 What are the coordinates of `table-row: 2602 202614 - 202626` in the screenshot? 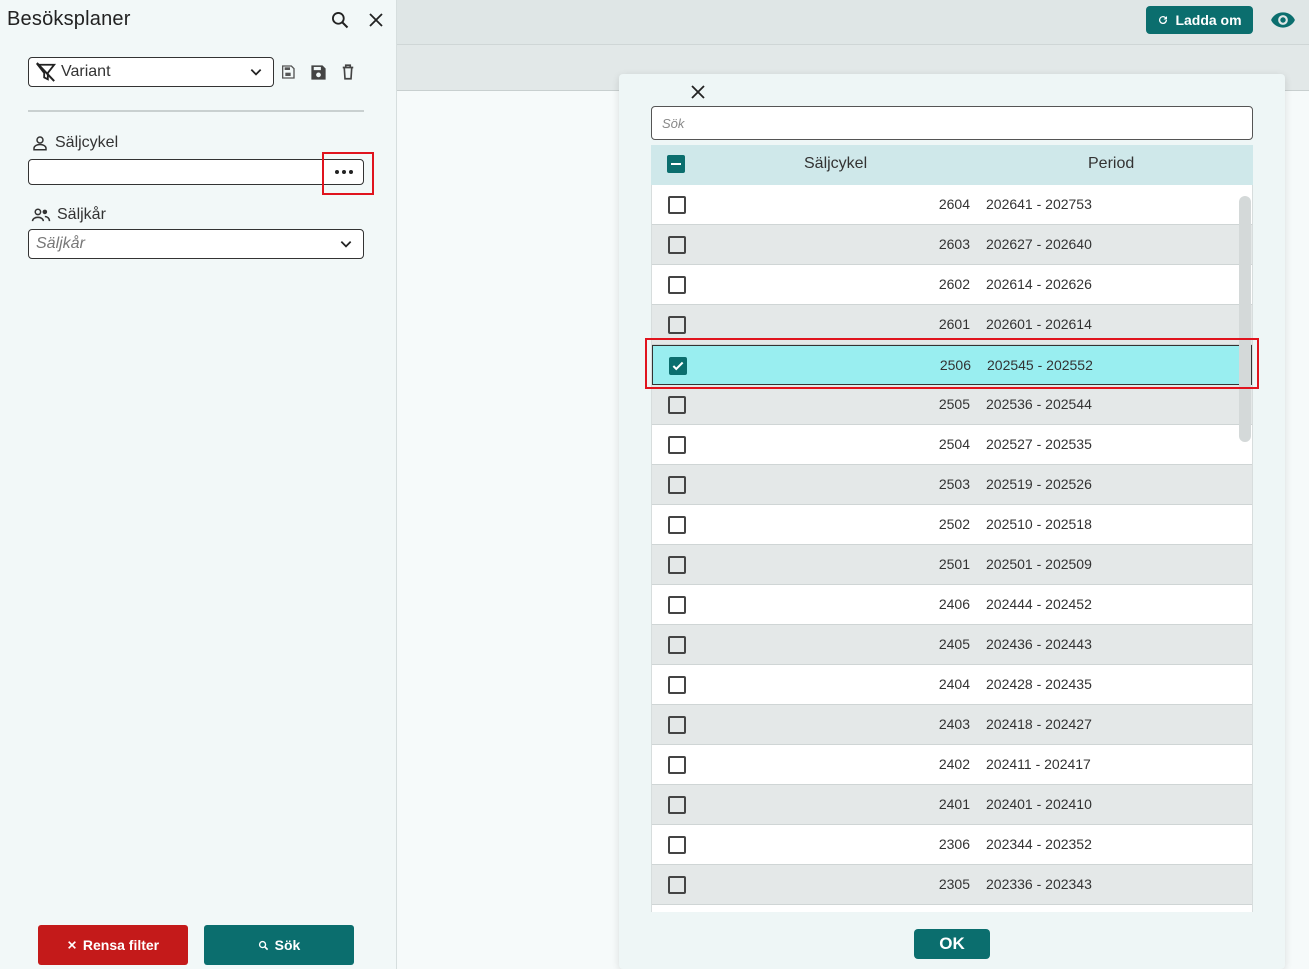 It's located at (952, 285).